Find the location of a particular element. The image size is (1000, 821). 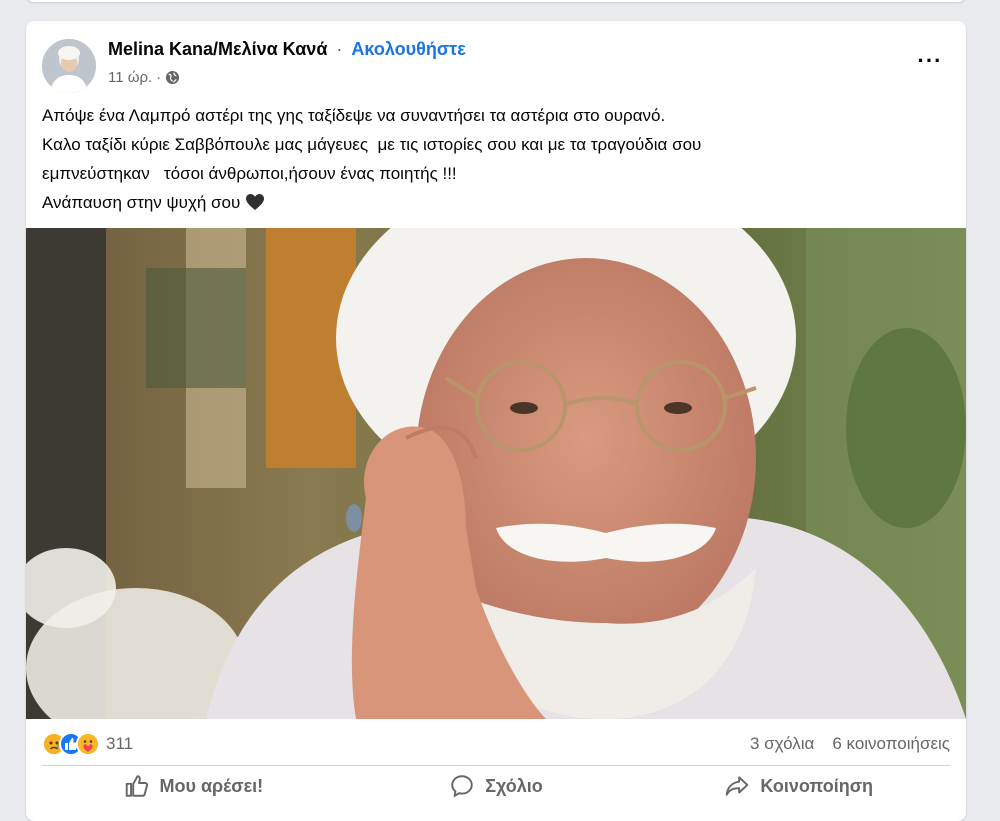

post-timestamp: 11 ώρ. is located at coordinates (130, 77).